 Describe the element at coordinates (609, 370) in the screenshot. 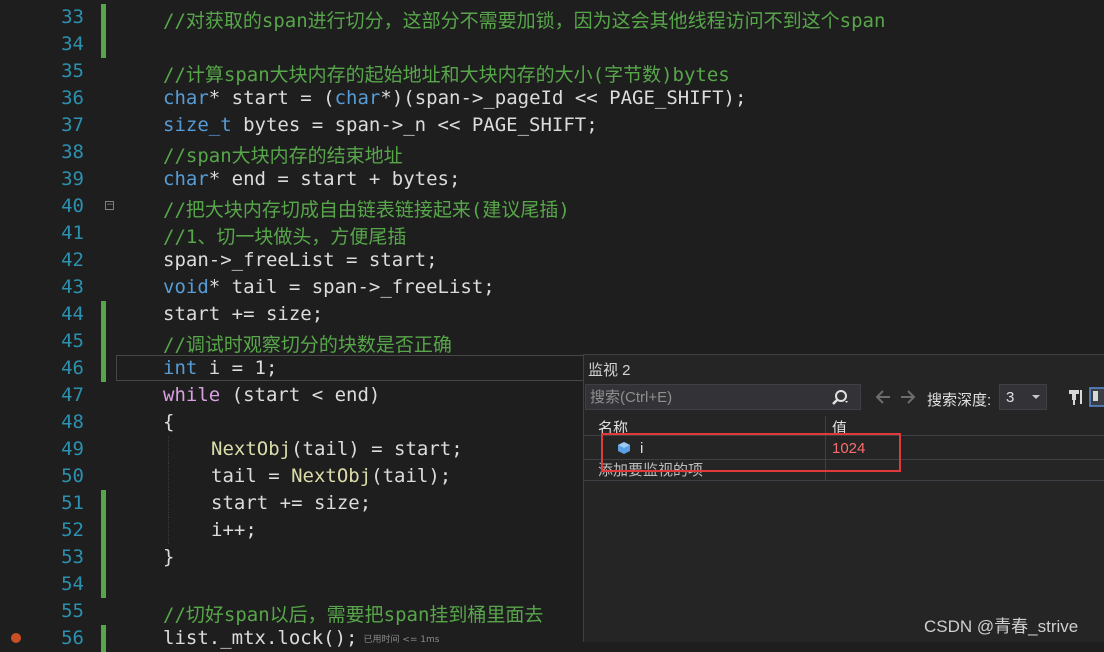

I see `watch-title: 监视 2` at that location.